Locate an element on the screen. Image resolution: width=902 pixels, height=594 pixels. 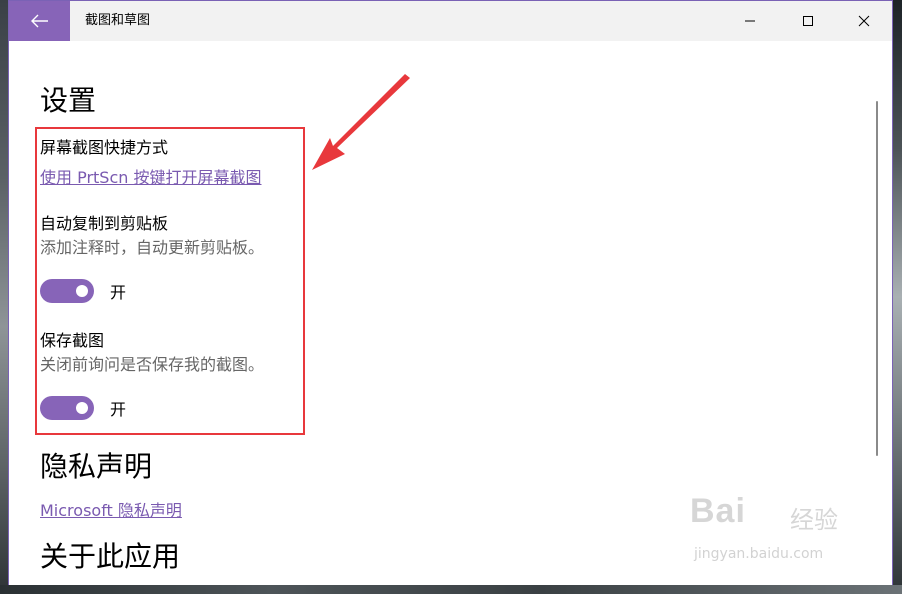
maximize-button is located at coordinates (808, 21).